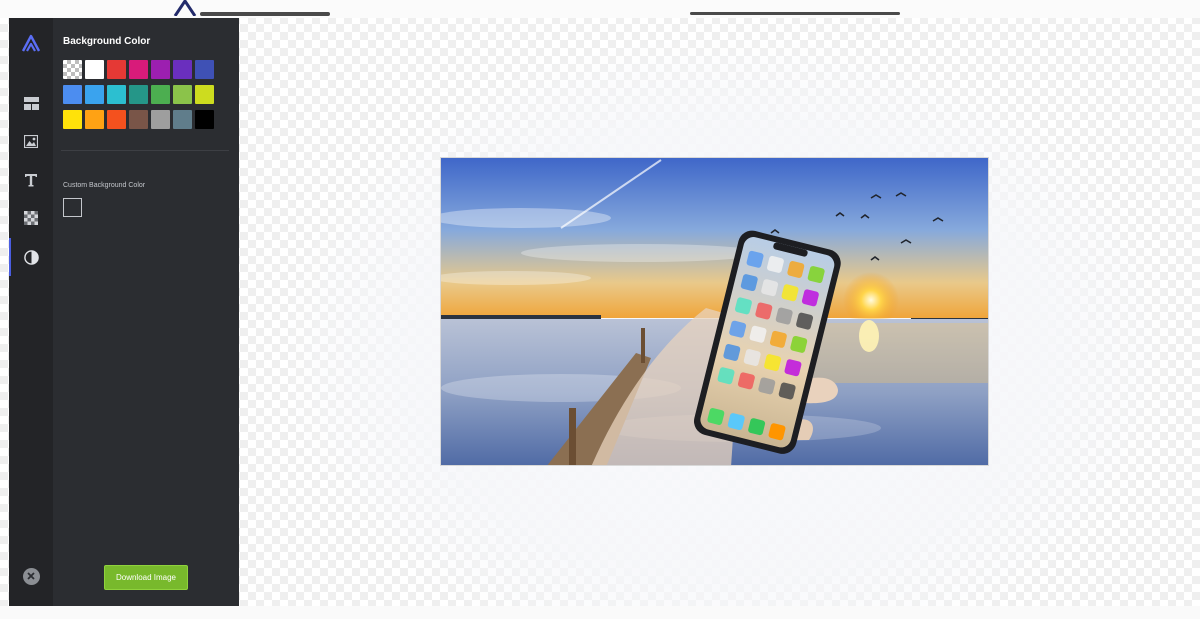 Image resolution: width=1200 pixels, height=619 pixels. Describe the element at coordinates (145, 150) in the screenshot. I see `panel-divider` at that location.